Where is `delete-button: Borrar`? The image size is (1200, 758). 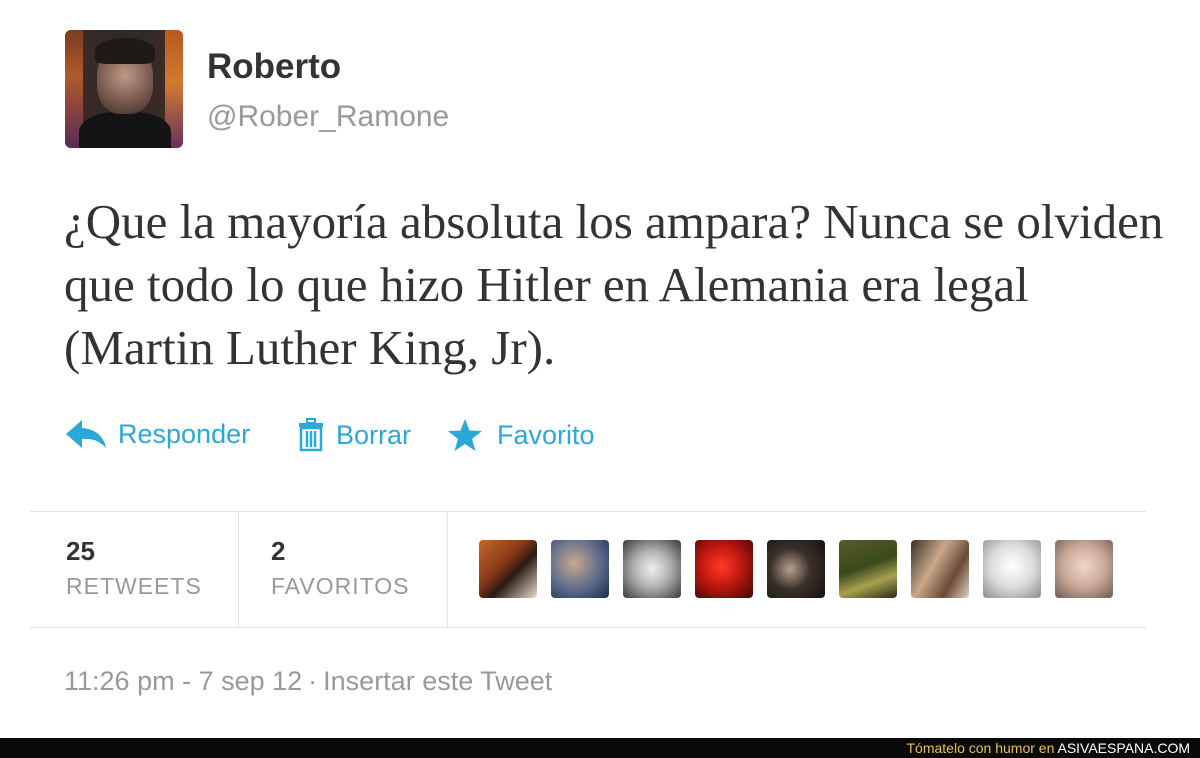 delete-button: Borrar is located at coordinates (354, 435).